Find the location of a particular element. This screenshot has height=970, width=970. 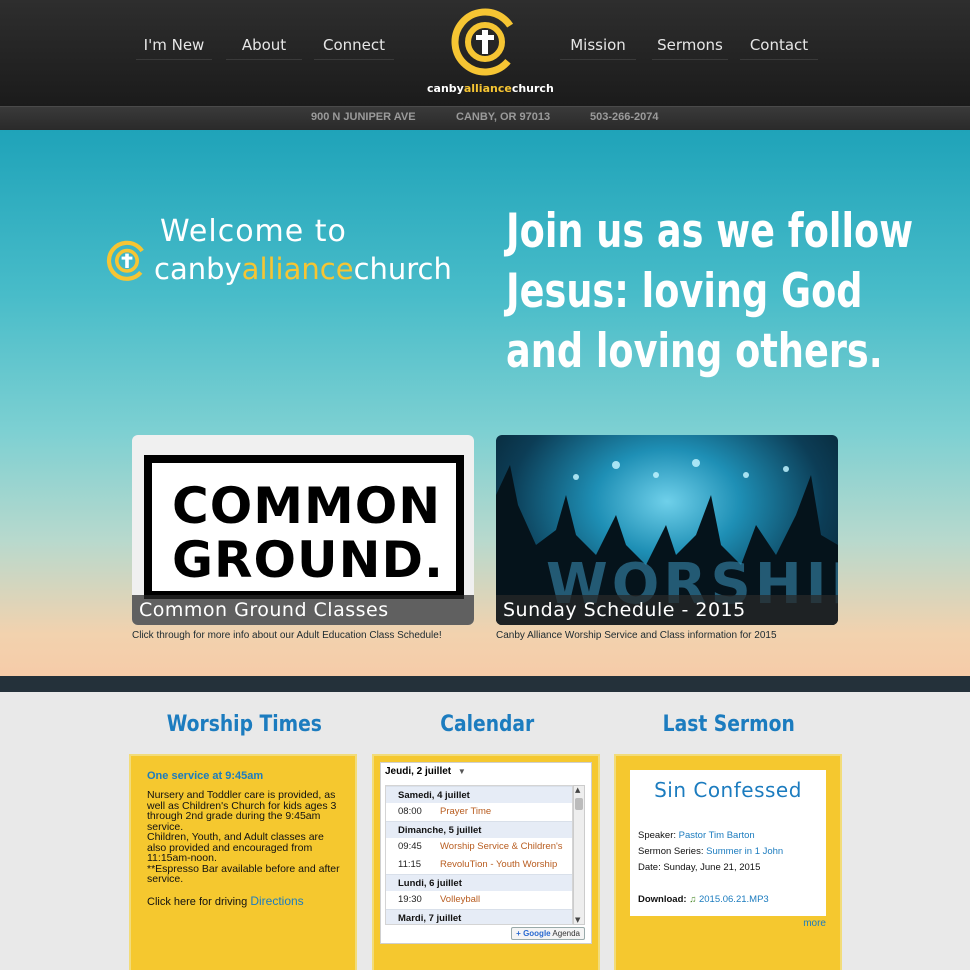

welcome-church-name: canbyalliancechurch is located at coordinates (303, 269).